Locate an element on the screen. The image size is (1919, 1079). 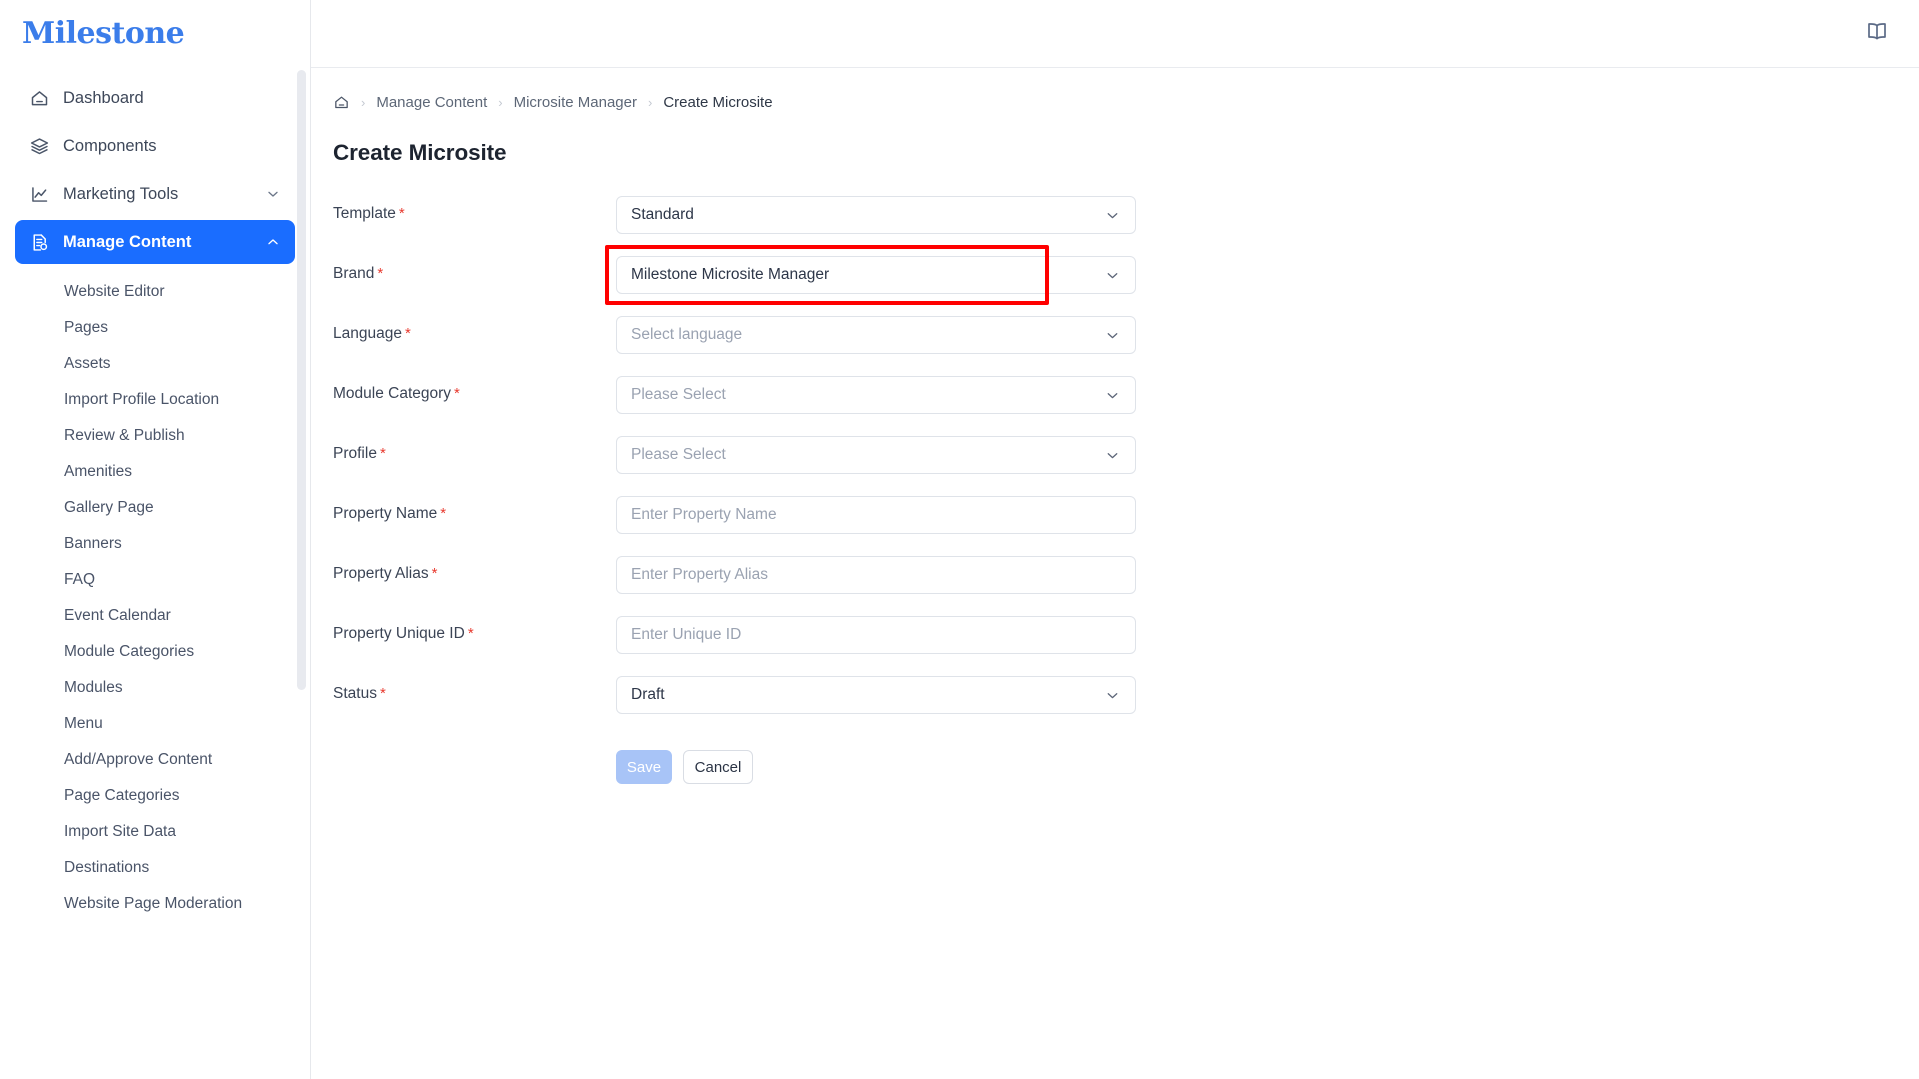
label-text: Property Unique ID is located at coordinates (399, 633).